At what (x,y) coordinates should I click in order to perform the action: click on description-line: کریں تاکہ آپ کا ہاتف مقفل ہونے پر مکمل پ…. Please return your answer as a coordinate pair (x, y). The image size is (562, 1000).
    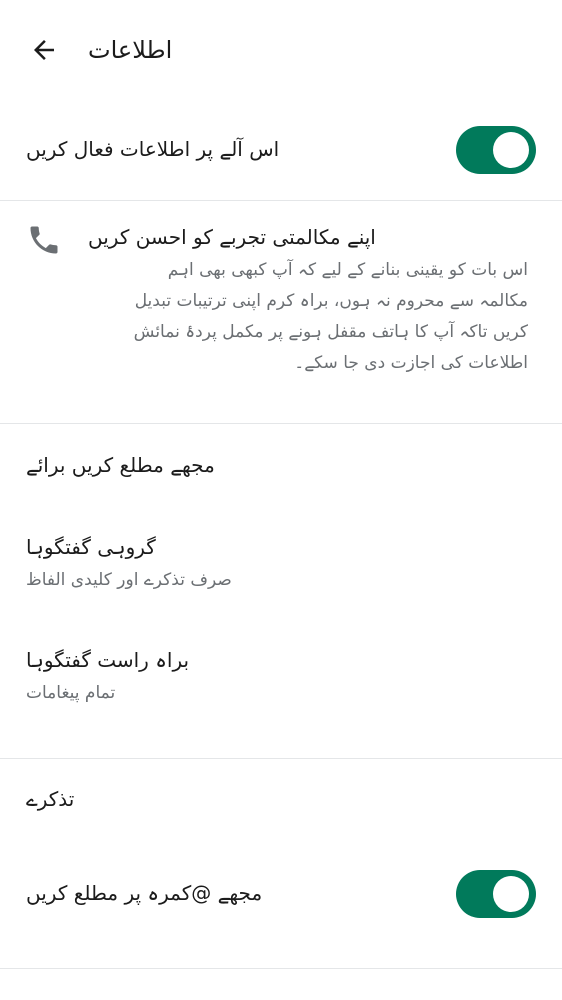
    Looking at the image, I should click on (330, 332).